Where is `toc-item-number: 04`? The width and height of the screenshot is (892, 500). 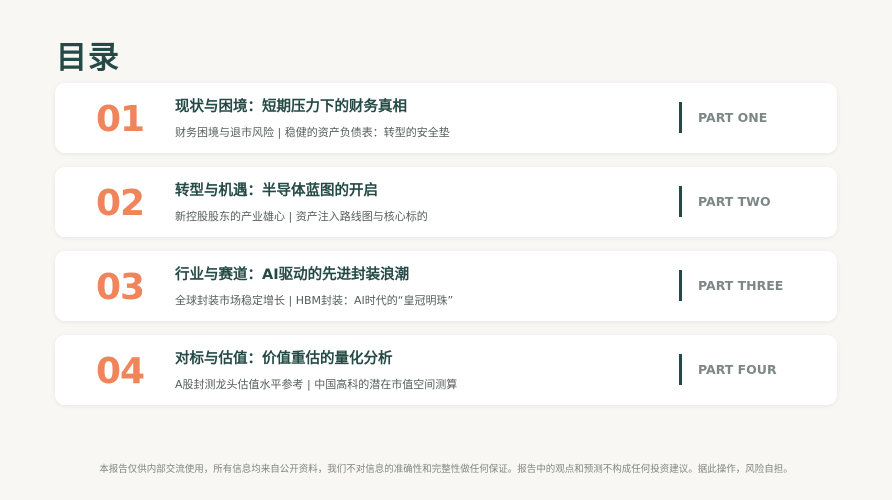
toc-item-number: 04 is located at coordinates (120, 371).